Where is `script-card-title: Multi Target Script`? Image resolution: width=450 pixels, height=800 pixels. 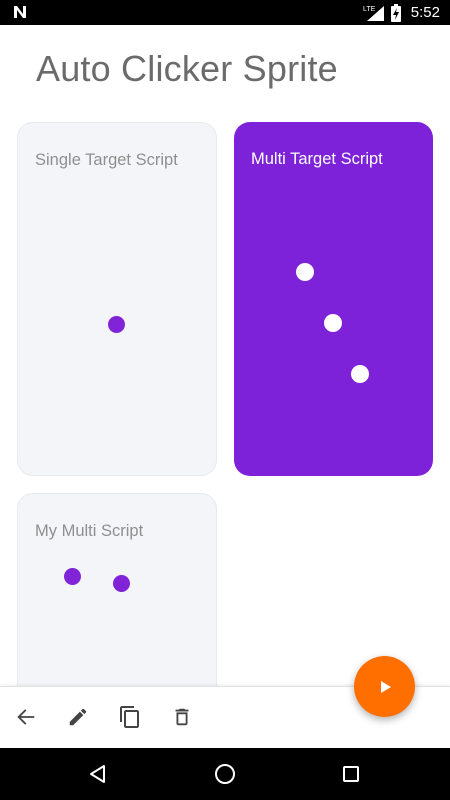 script-card-title: Multi Target Script is located at coordinates (317, 159).